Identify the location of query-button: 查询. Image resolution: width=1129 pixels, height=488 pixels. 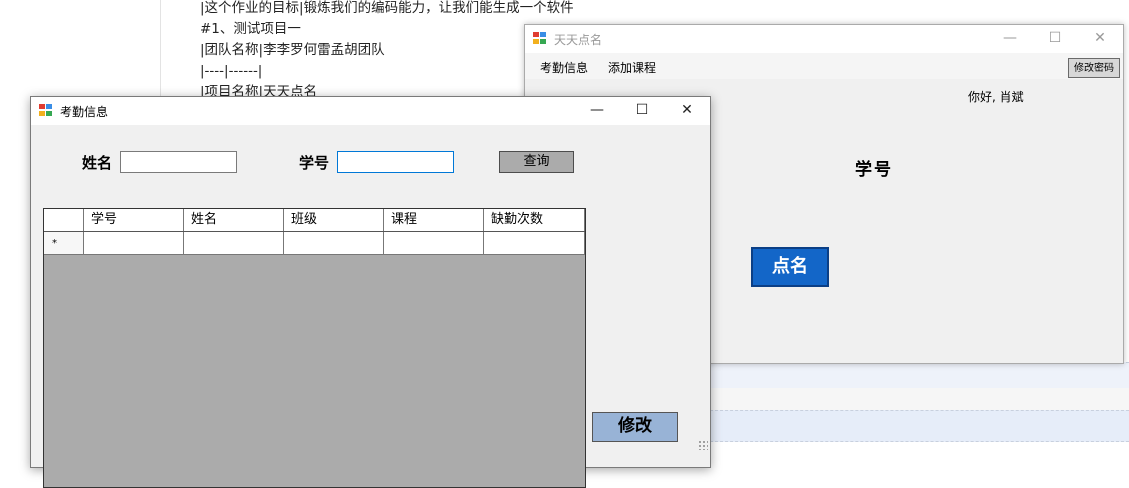
(536, 162).